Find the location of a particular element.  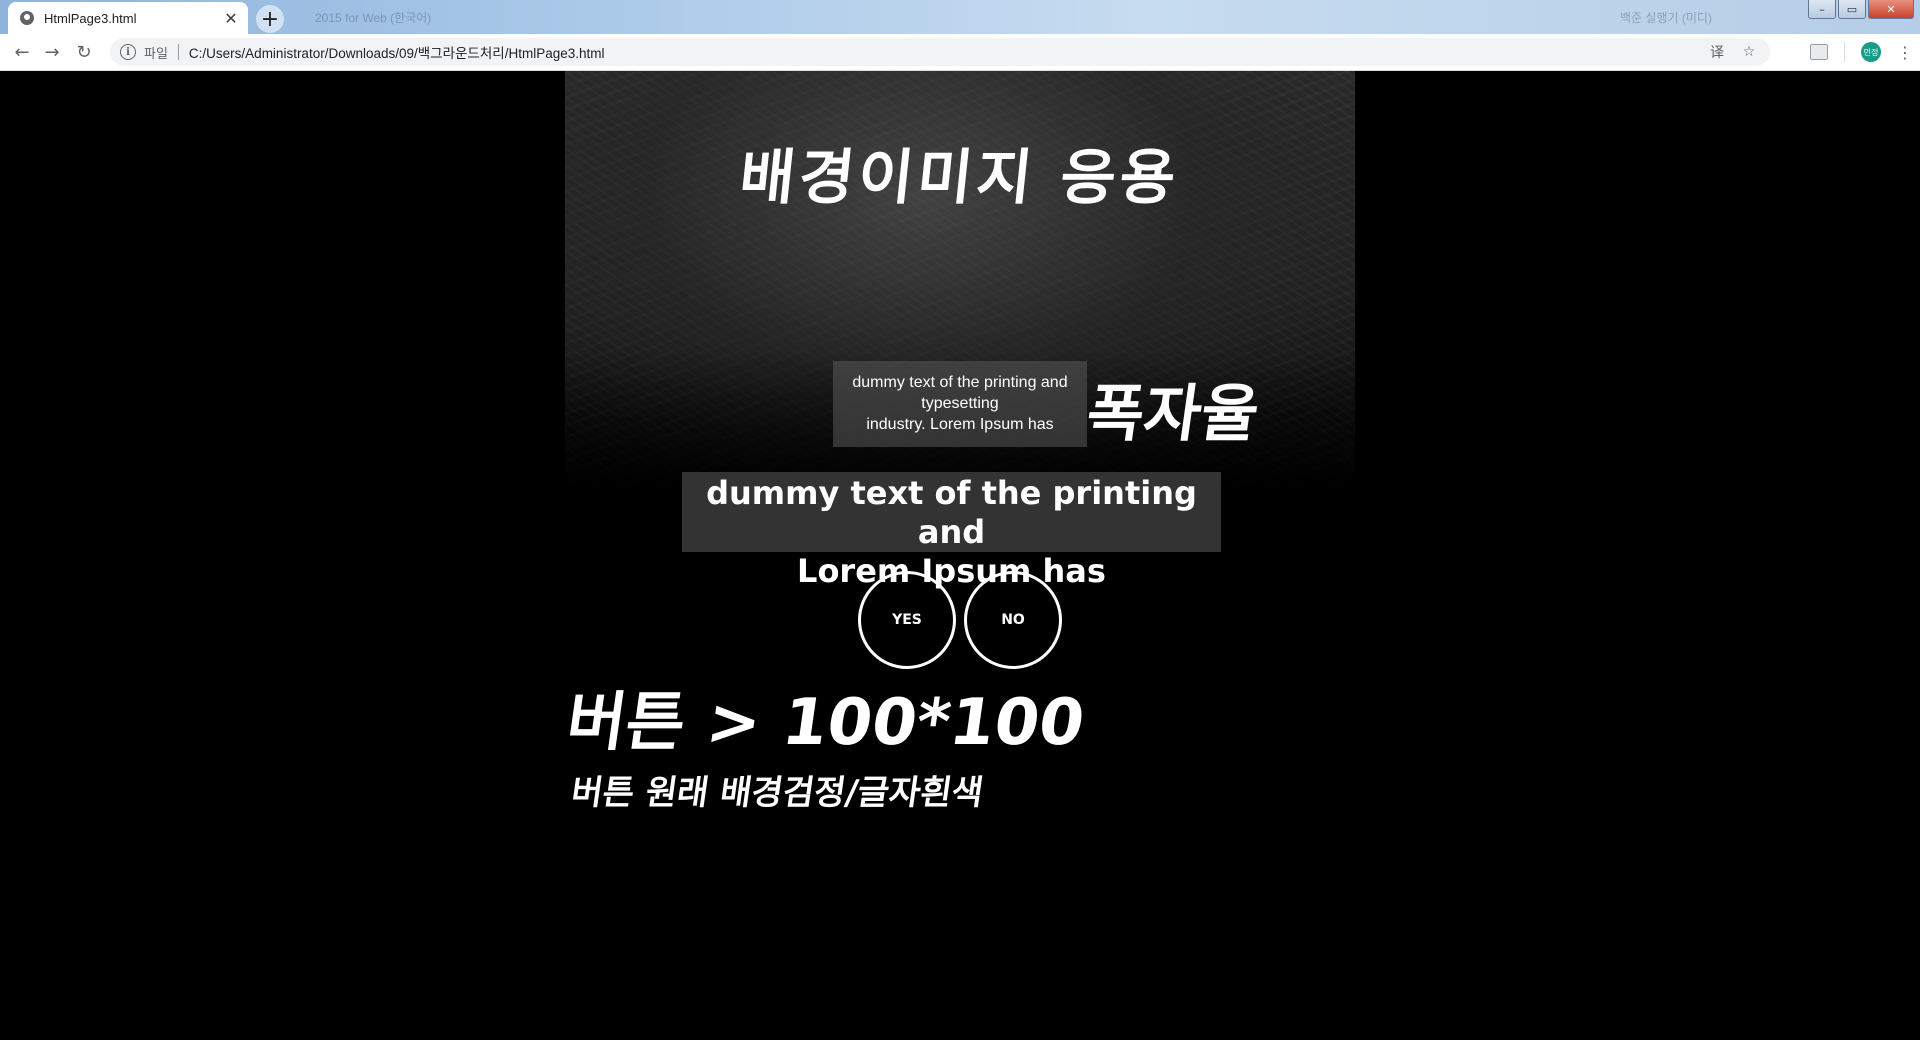

big-box-line: Lorem Ipsum has is located at coordinates (951, 571).